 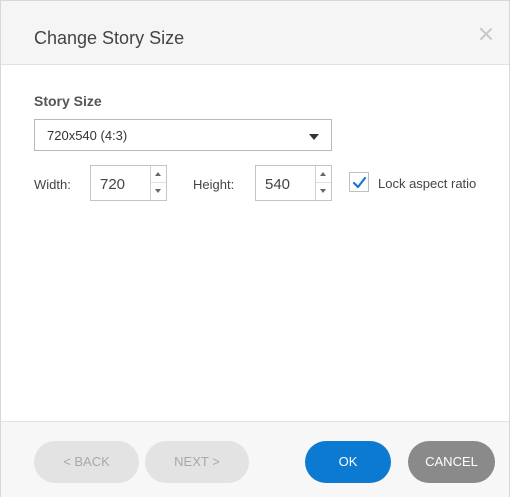 What do you see at coordinates (323, 191) in the screenshot?
I see `height-decrement-icon` at bounding box center [323, 191].